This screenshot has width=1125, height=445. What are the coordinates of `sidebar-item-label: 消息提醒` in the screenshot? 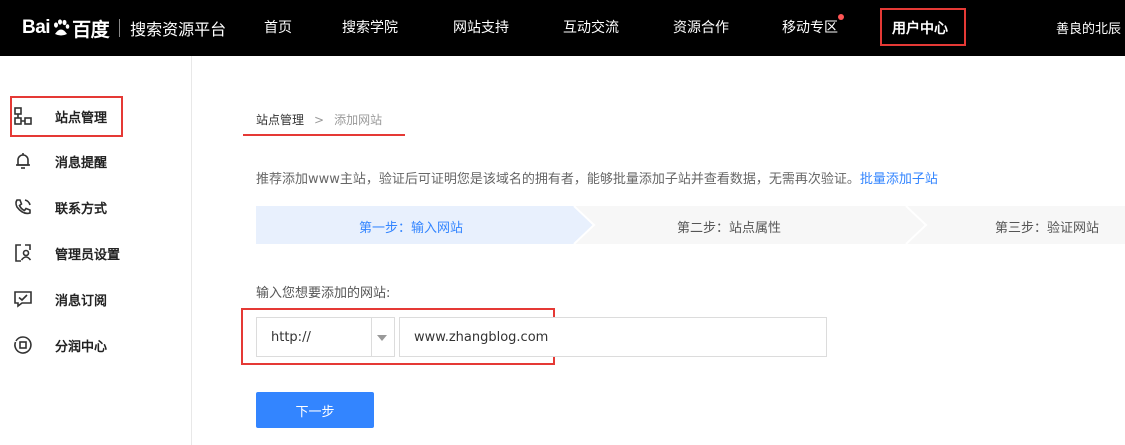 It's located at (81, 163).